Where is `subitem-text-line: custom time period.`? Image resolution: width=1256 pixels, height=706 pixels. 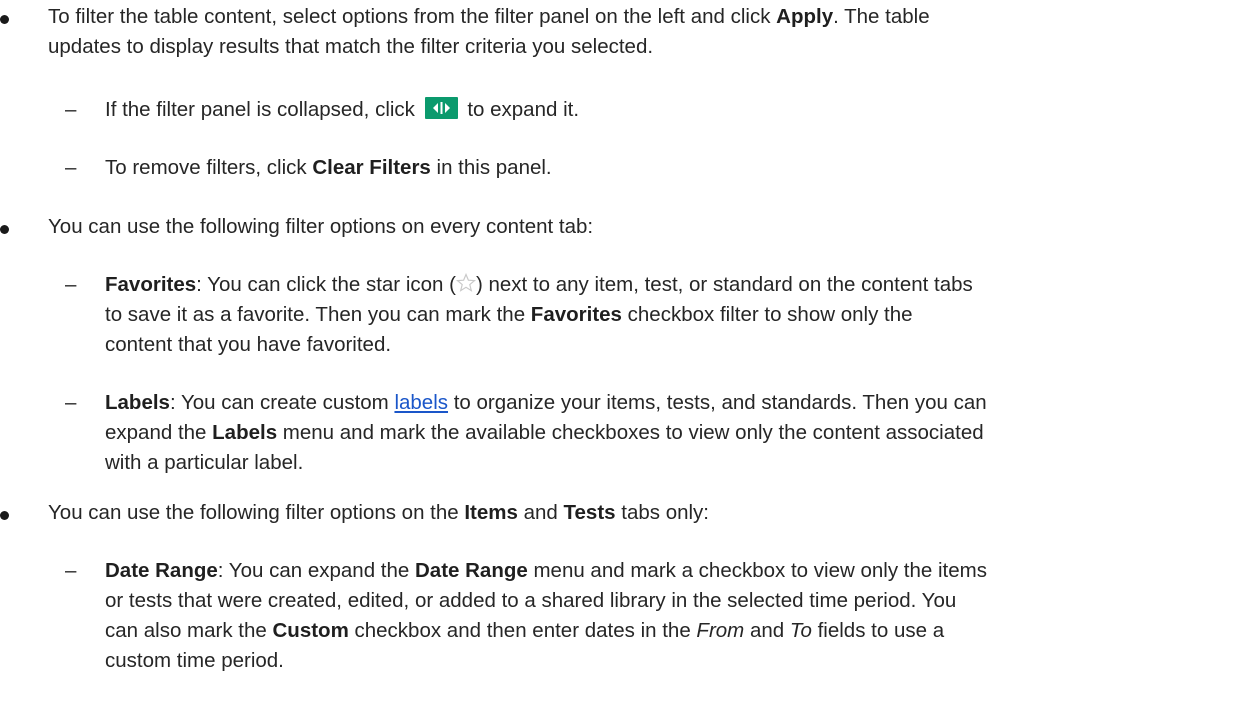 subitem-text-line: custom time period. is located at coordinates (194, 660).